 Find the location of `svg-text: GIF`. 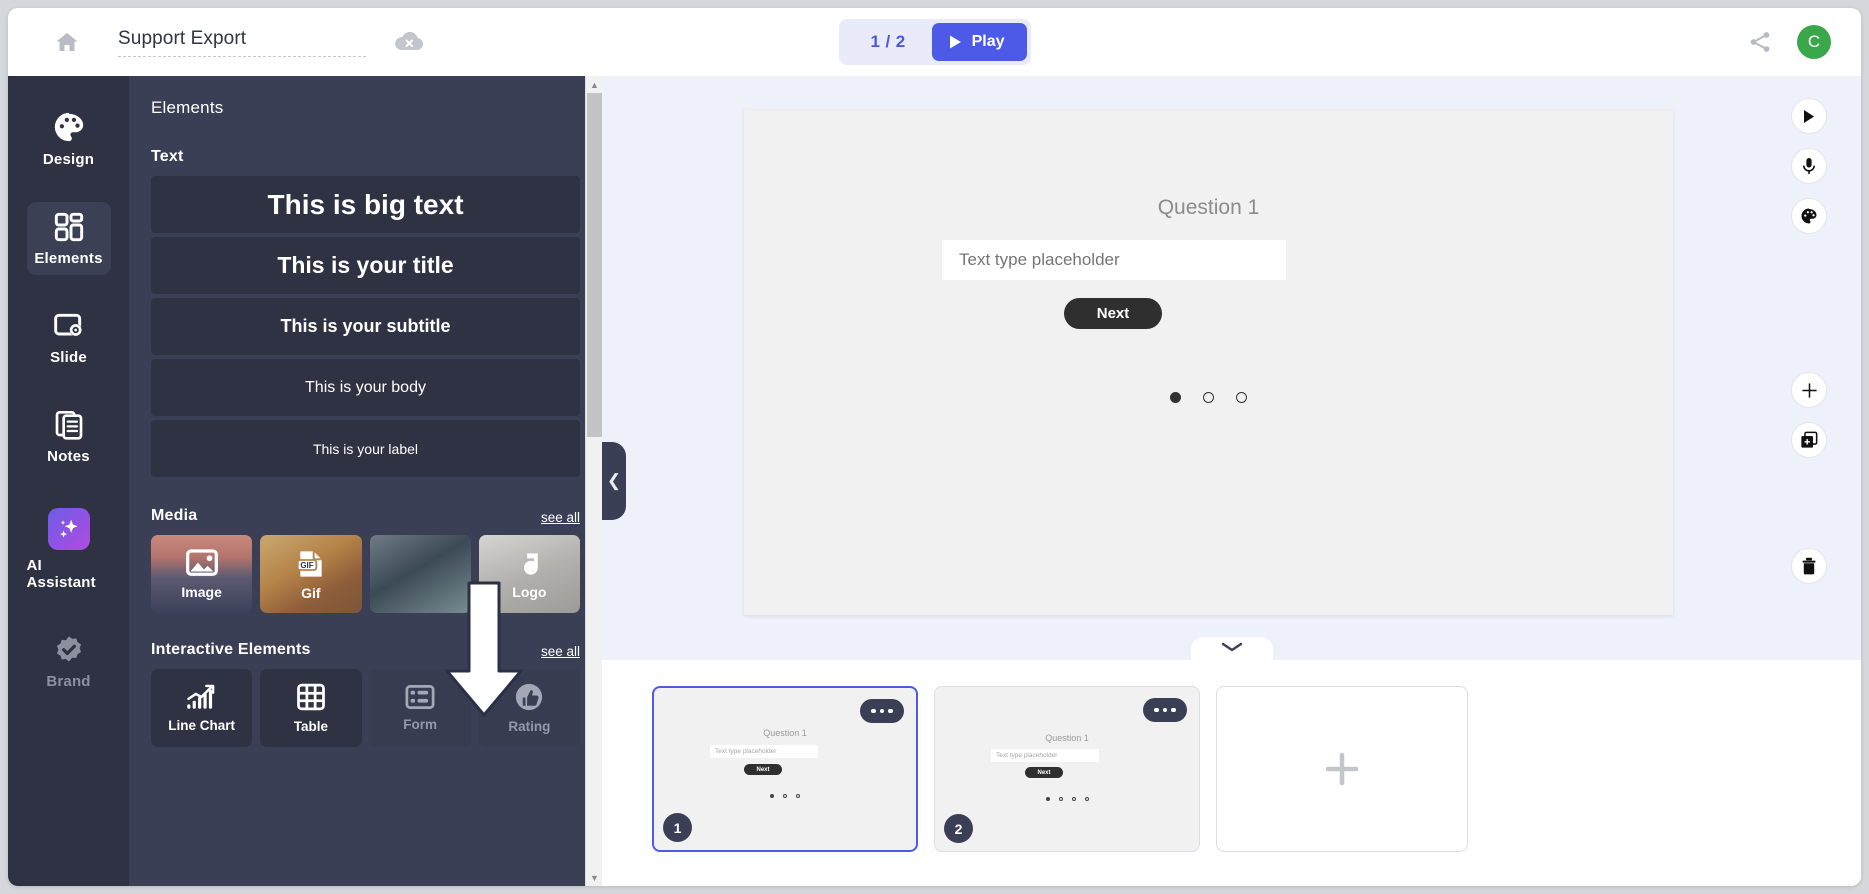

svg-text: GIF is located at coordinates (306, 565).